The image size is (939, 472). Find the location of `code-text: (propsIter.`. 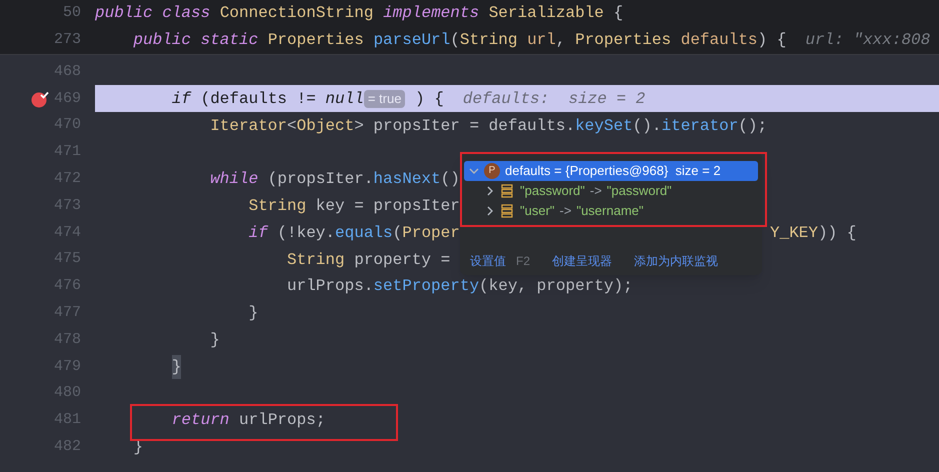

code-text: (propsIter. is located at coordinates (320, 179).